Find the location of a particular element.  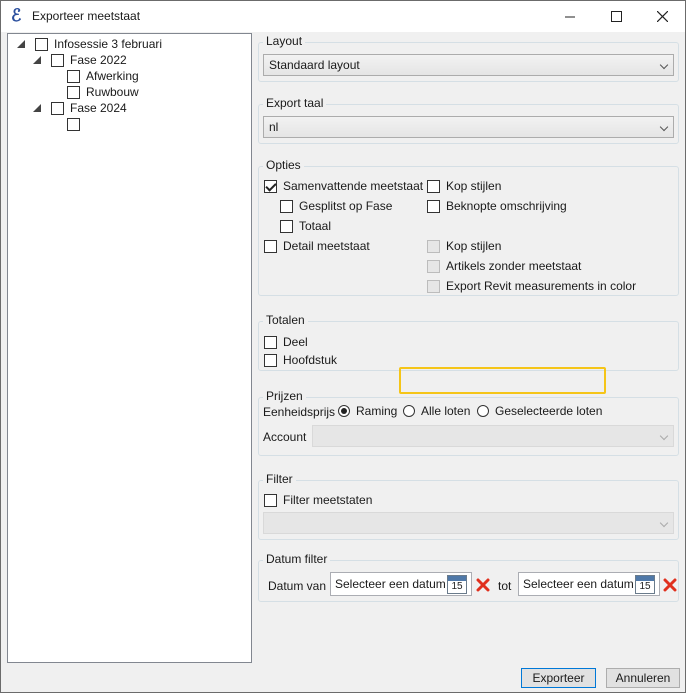

tree-item-fase-2022: Fase 2022 is located at coordinates (79, 60).